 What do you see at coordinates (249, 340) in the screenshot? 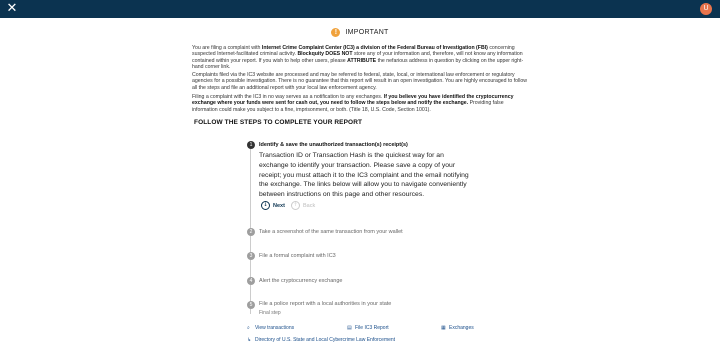
I see `return-arrow-icon: ↳` at bounding box center [249, 340].